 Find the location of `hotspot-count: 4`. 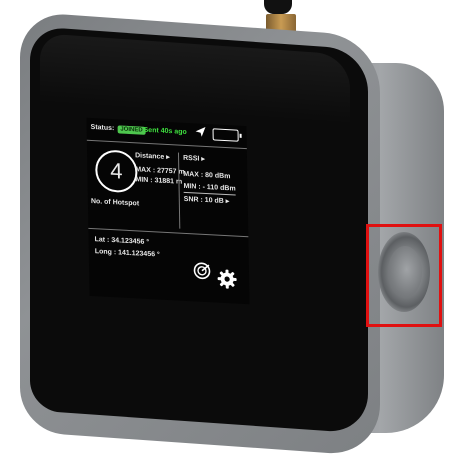

hotspot-count: 4 is located at coordinates (116, 171).